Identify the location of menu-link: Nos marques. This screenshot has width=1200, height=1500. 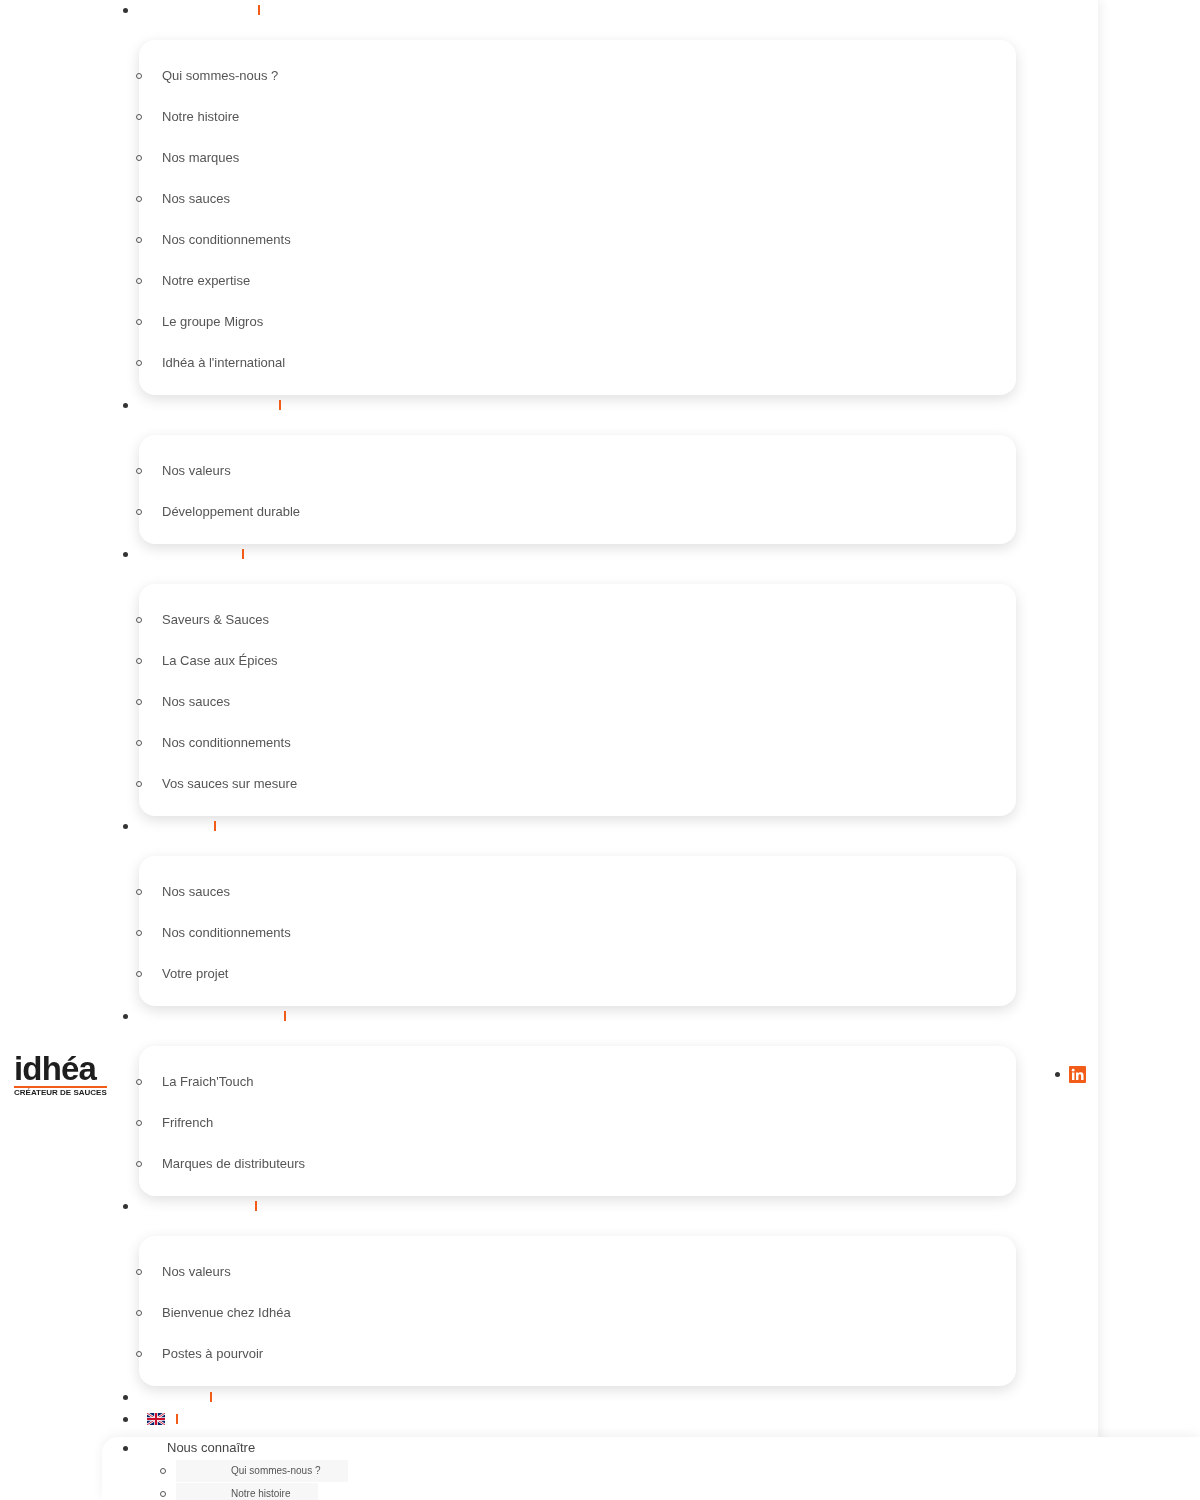
(201, 157).